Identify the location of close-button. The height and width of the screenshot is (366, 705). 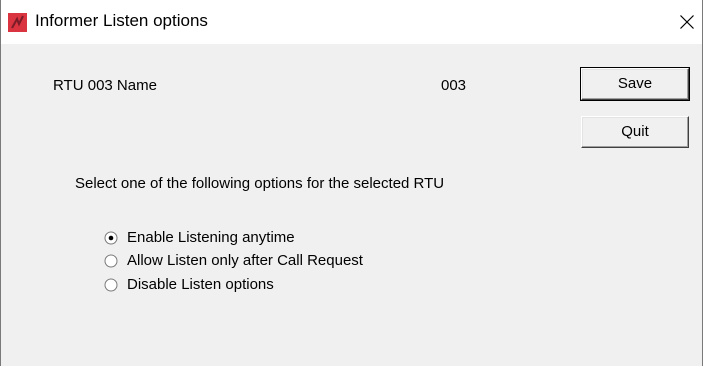
(687, 22).